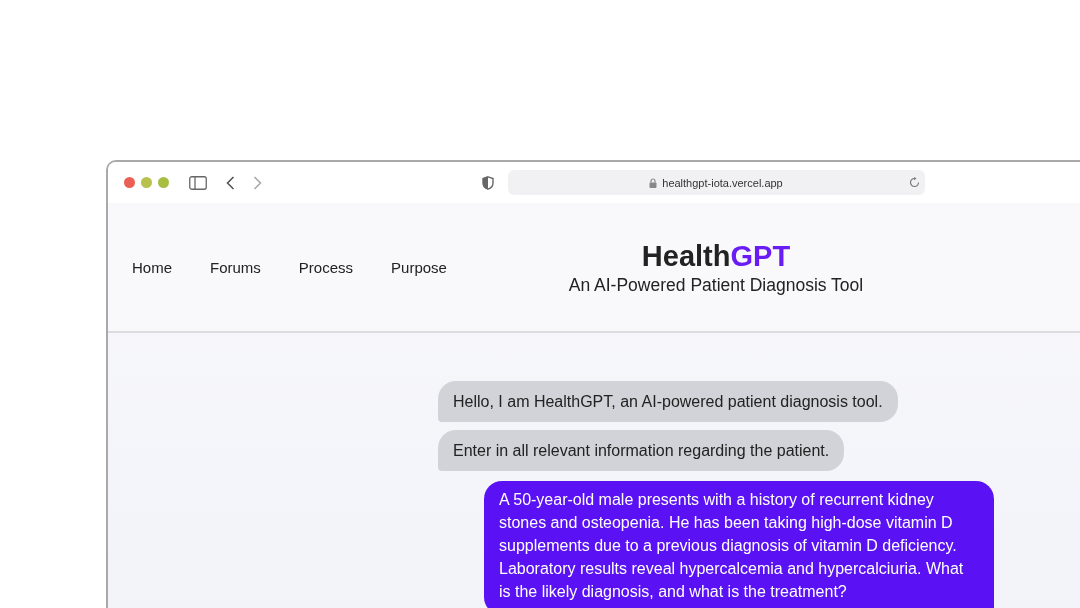 The image size is (1080, 608). Describe the element at coordinates (739, 544) in the screenshot. I see `user-message: A 50-year-old male presents with a history of recurrent kidney stones and osteopenia. He has been taking high-dose vitamin D supplements due to a previous diagnosis of vitamin D deficiency. Laboratory results reveal hypercalcemia and hypercalciuria. What is the likely diagnosis, and what is the treatment?` at that location.